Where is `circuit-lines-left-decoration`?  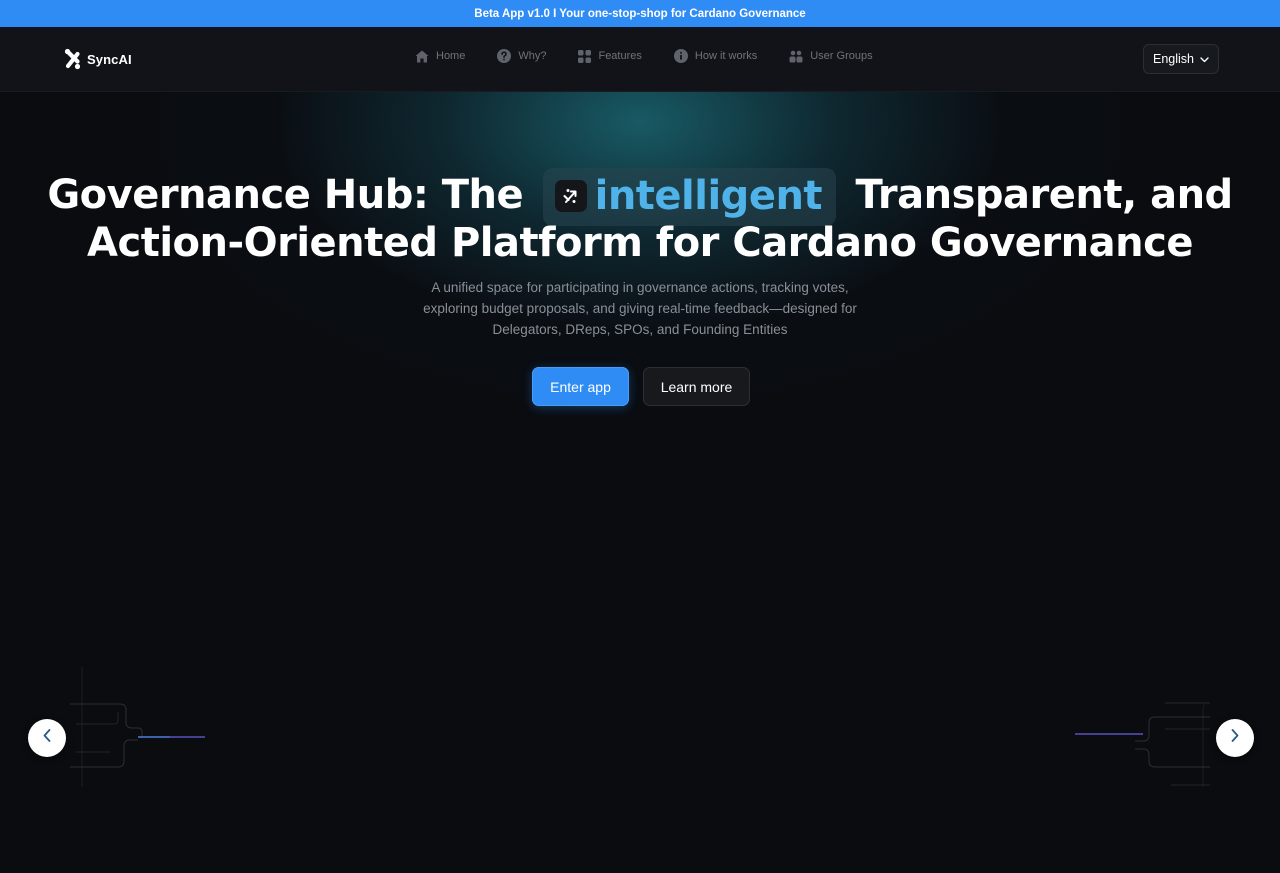
circuit-lines-left-decoration is located at coordinates (137, 727).